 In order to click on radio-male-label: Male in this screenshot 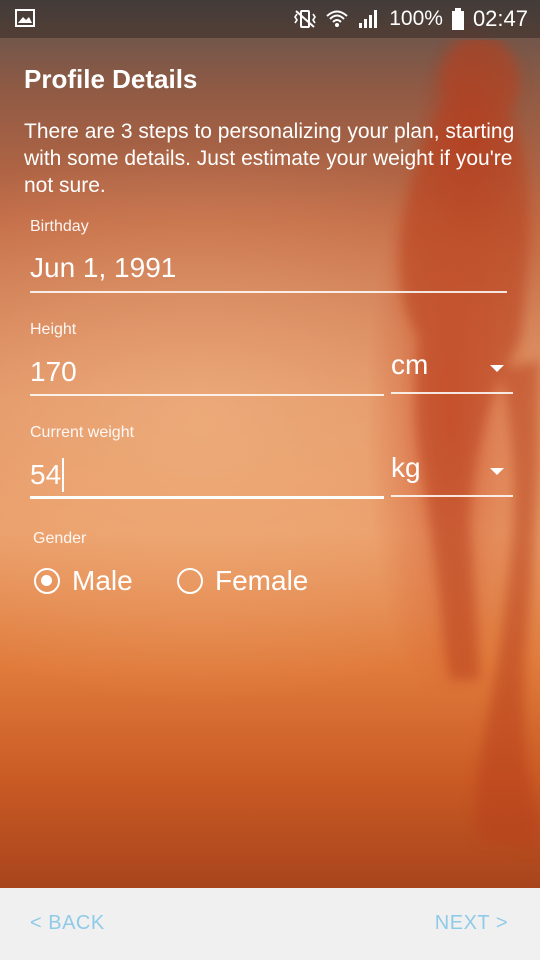, I will do `click(102, 581)`.